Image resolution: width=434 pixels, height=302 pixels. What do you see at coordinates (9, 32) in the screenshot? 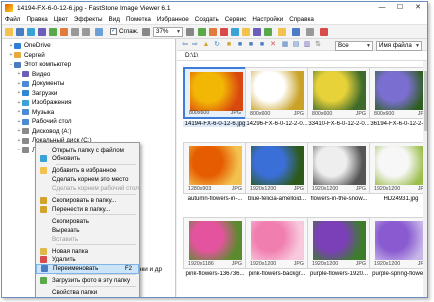
I see `open-folder-icon` at bounding box center [9, 32].